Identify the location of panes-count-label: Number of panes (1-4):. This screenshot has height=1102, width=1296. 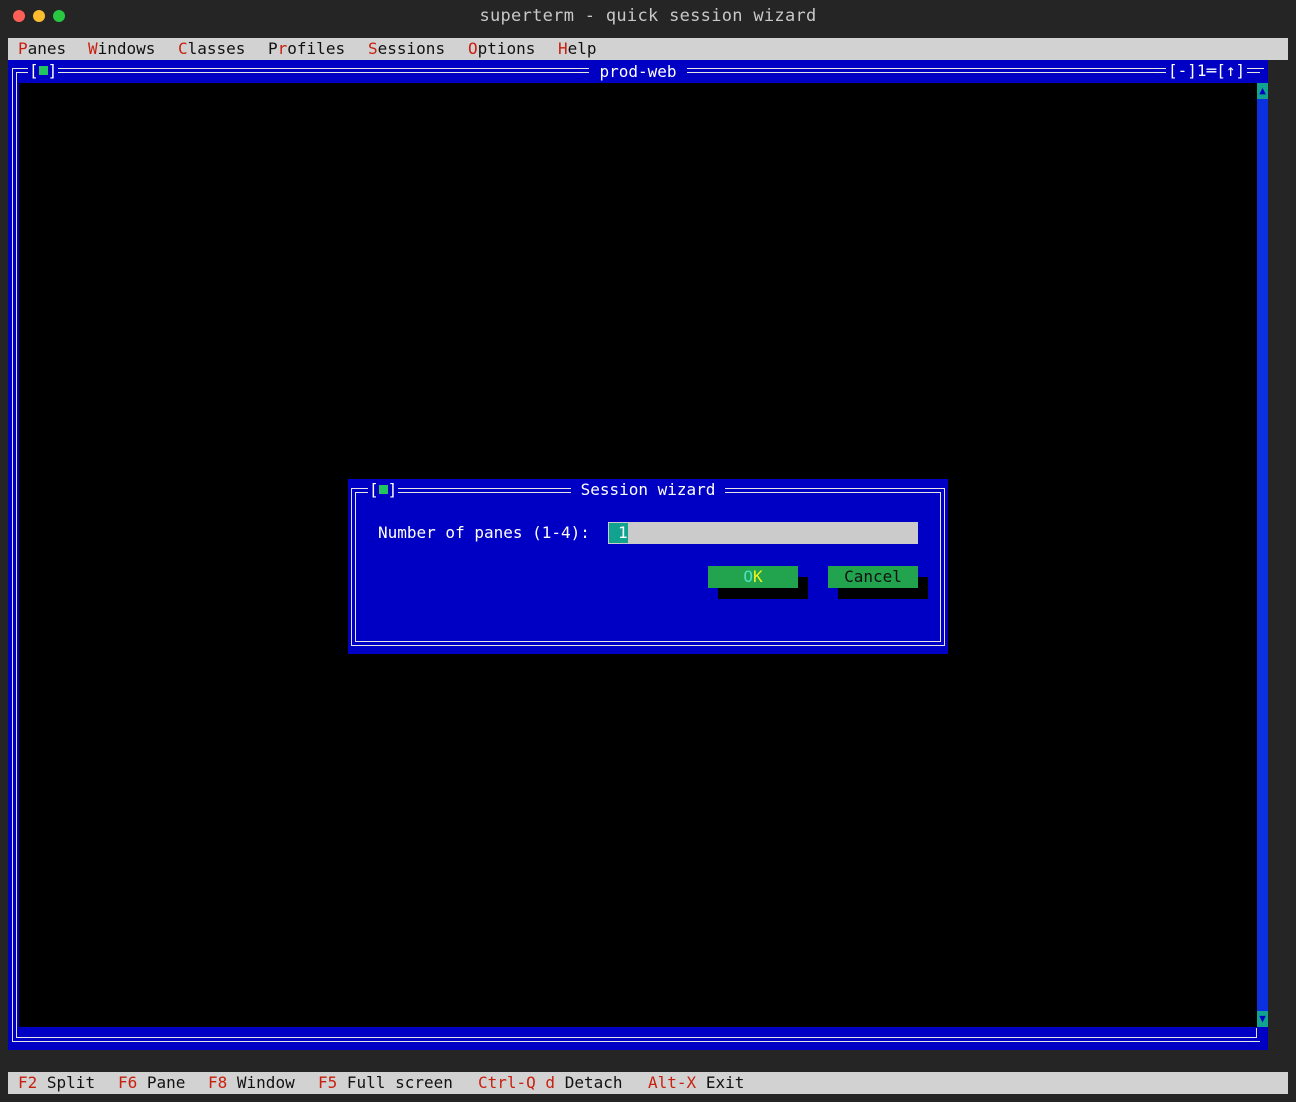
(484, 532).